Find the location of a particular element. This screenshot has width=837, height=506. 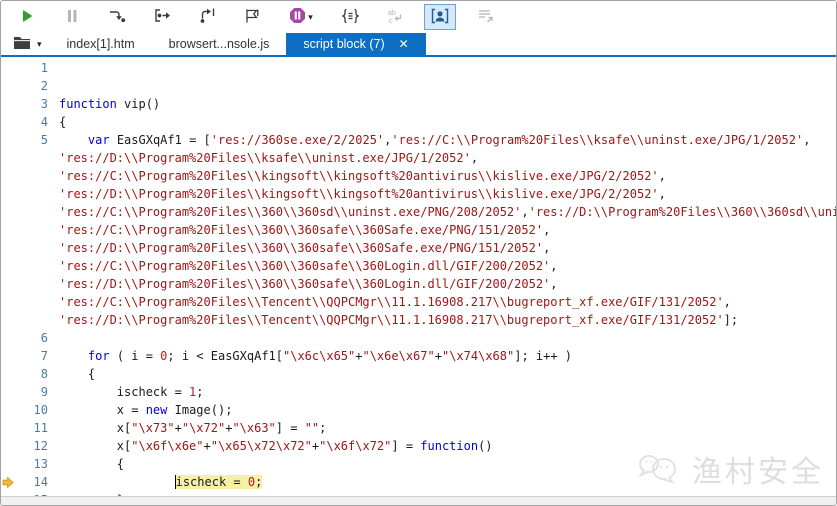

chevron-down-icon: ▾ is located at coordinates (310, 16).